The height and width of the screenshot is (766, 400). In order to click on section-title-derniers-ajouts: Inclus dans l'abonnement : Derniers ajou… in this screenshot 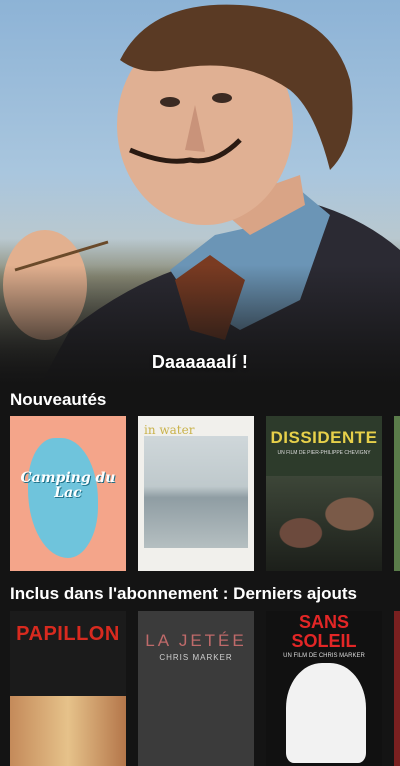, I will do `click(183, 593)`.